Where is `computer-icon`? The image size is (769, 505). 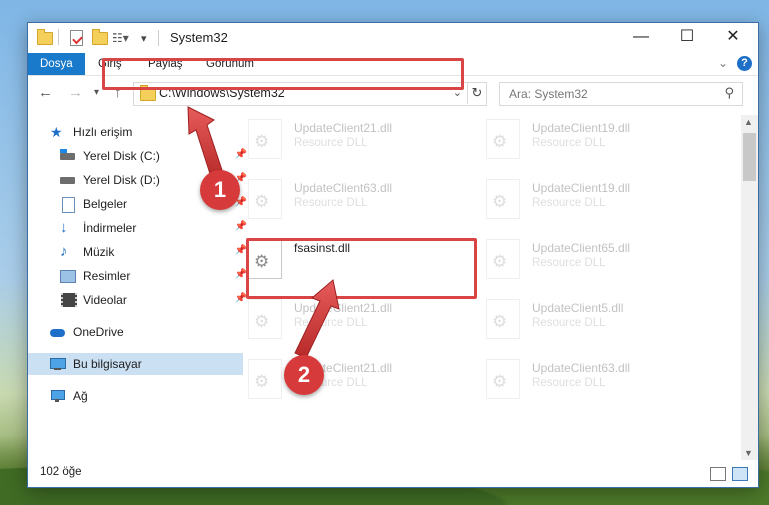 computer-icon is located at coordinates (58, 364).